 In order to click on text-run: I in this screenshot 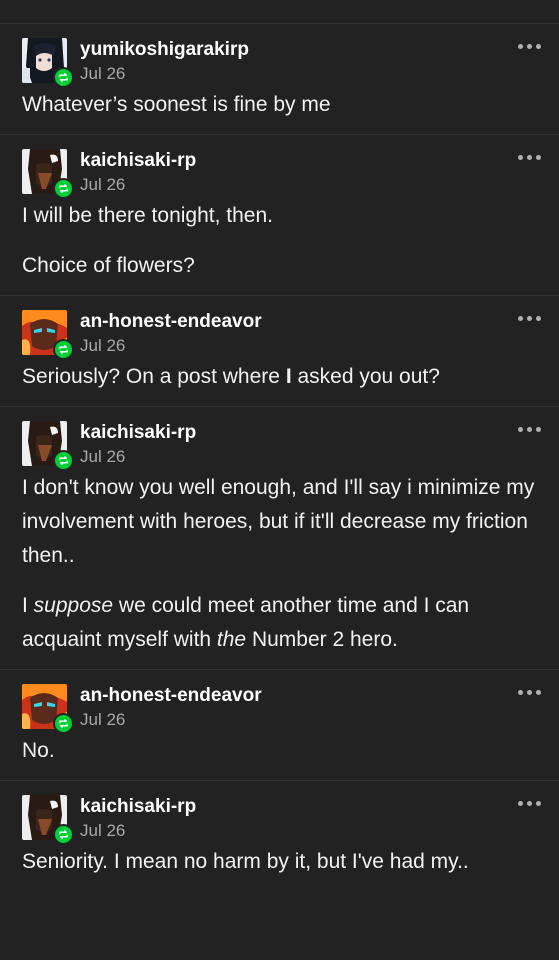, I will do `click(28, 605)`.